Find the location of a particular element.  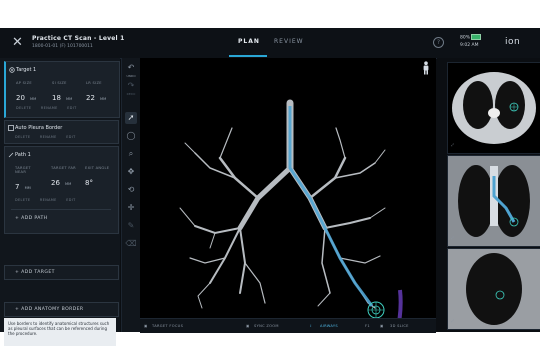

axial-view: ⤢ is located at coordinates (493, 108).